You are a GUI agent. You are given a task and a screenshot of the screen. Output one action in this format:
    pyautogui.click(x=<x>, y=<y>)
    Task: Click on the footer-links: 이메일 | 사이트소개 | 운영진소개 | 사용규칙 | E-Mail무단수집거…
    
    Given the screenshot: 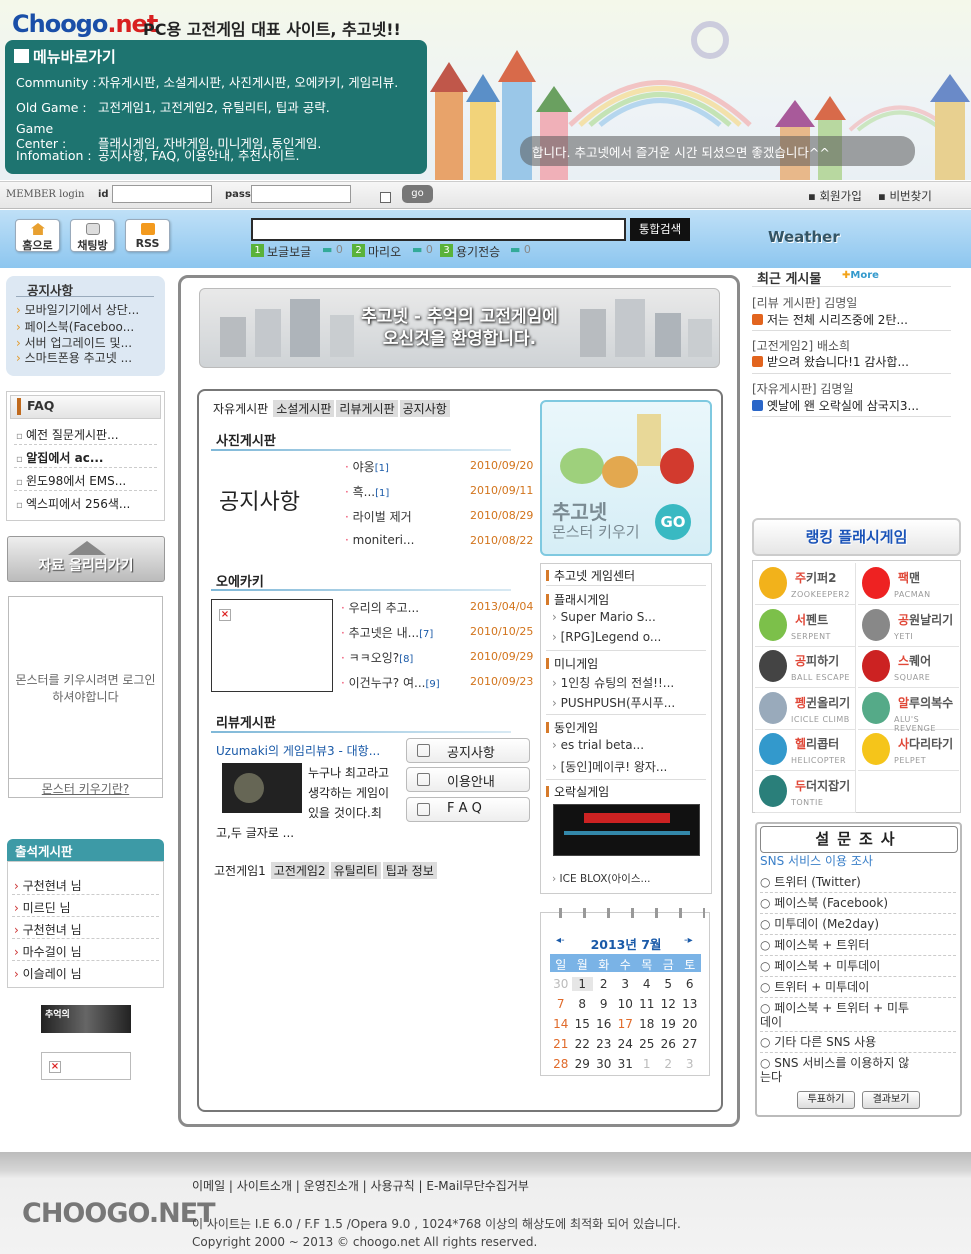 What is the action you would take?
    pyautogui.click(x=360, y=1185)
    